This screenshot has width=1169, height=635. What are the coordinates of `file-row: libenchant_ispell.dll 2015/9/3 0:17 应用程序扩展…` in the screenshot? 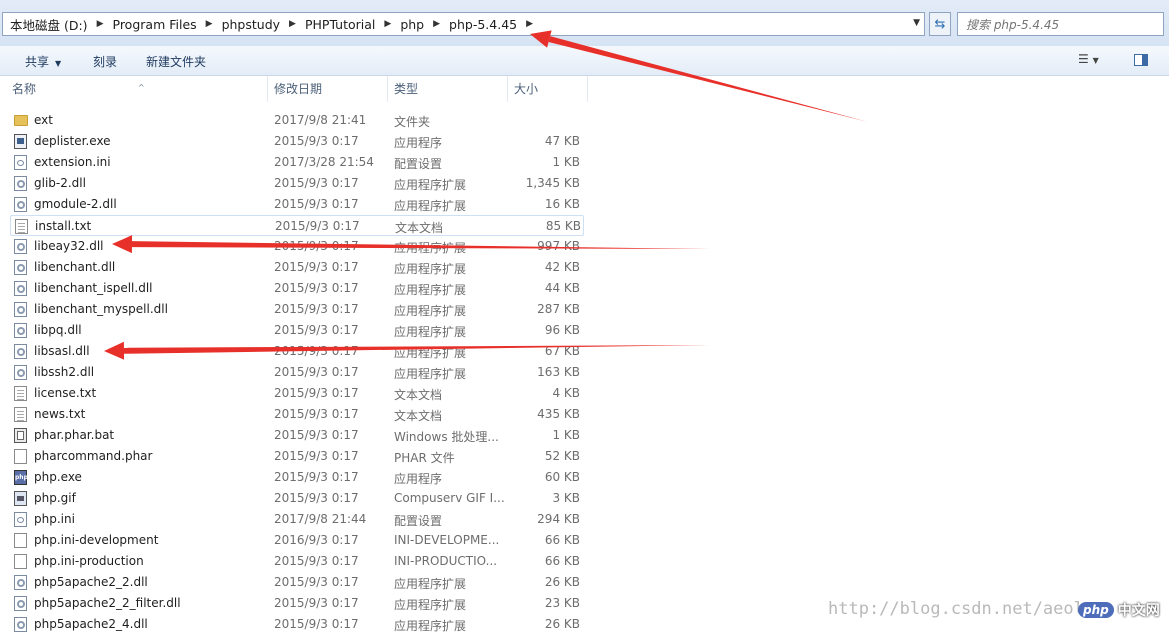 It's located at (297, 288).